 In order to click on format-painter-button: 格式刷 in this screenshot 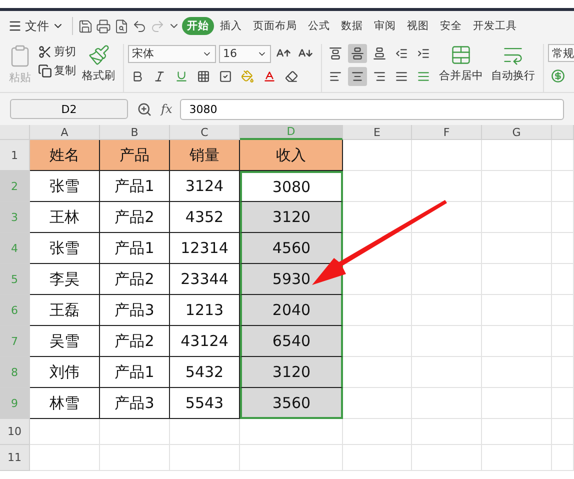, I will do `click(98, 68)`.